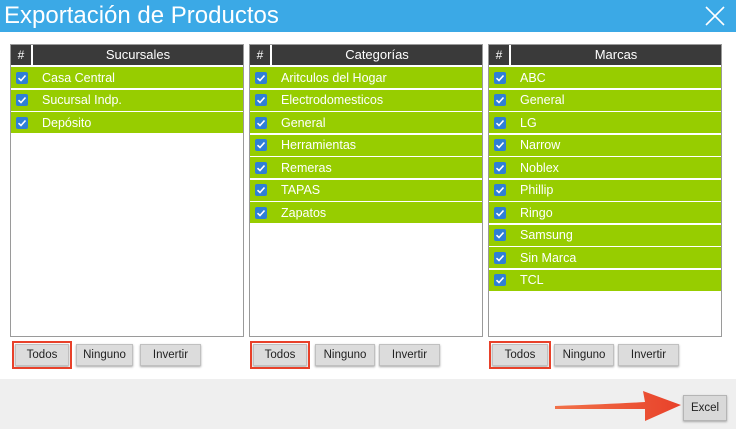  Describe the element at coordinates (546, 235) in the screenshot. I see `marca-label: Samsung` at that location.